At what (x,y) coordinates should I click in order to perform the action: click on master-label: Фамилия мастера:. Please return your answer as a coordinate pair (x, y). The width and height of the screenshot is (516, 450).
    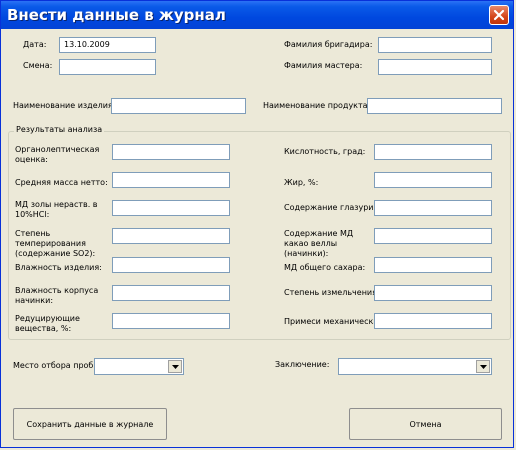
    Looking at the image, I should click on (323, 65).